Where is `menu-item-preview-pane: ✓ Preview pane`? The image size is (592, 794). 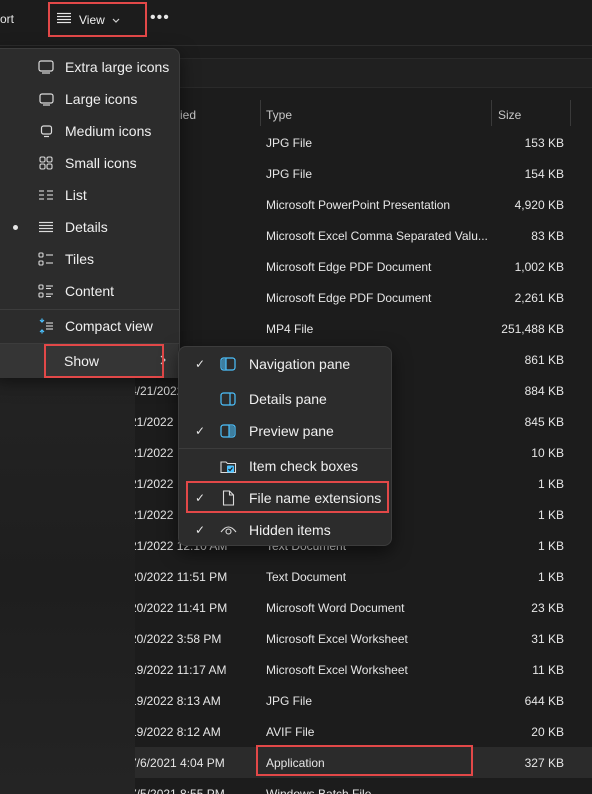 menu-item-preview-pane: ✓ Preview pane is located at coordinates (285, 431).